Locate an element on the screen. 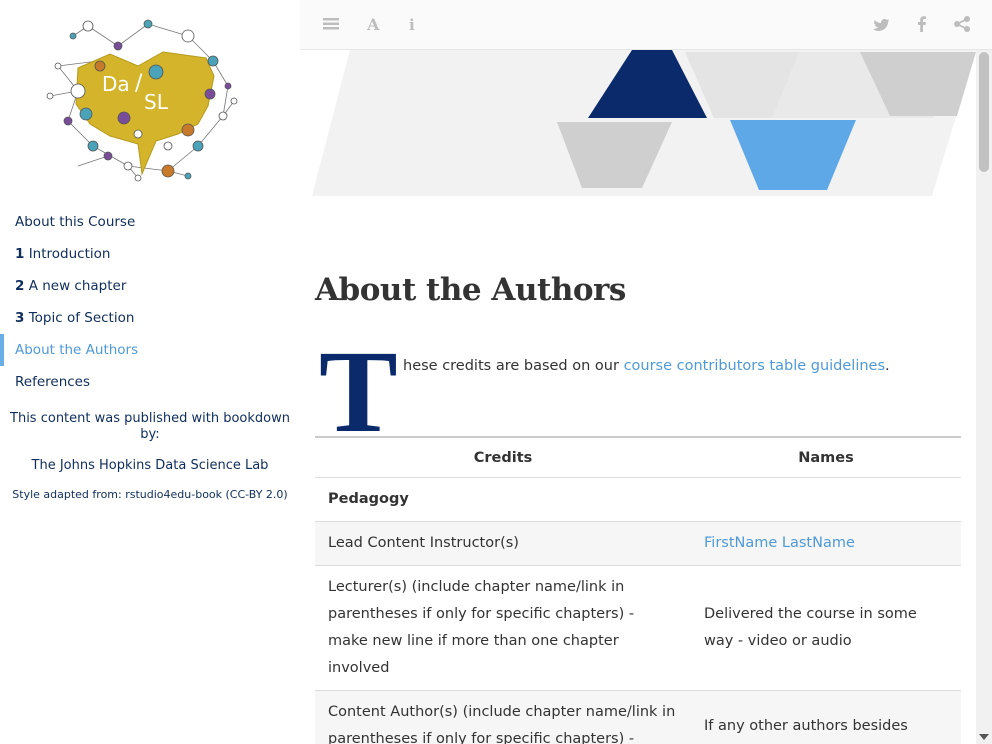 This screenshot has height=744, width=992. font-icon: A is located at coordinates (374, 24).